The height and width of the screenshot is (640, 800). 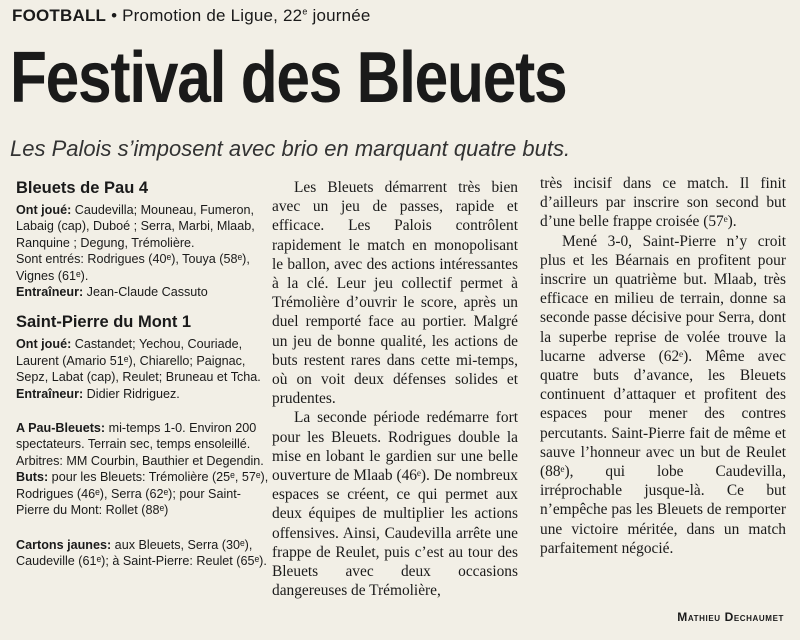 What do you see at coordinates (64, 544) in the screenshot?
I see `cards-label: Cartons jaunes:` at bounding box center [64, 544].